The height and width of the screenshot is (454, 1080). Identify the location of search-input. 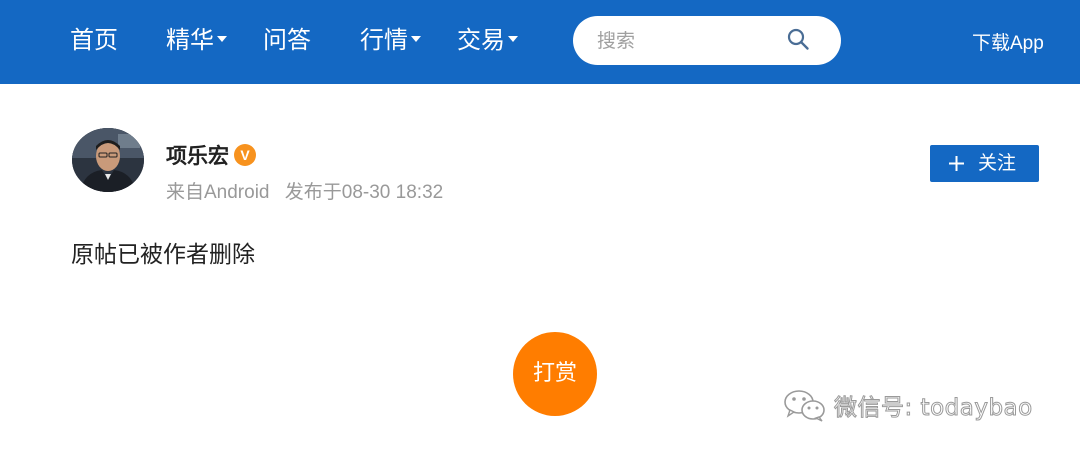
(692, 41).